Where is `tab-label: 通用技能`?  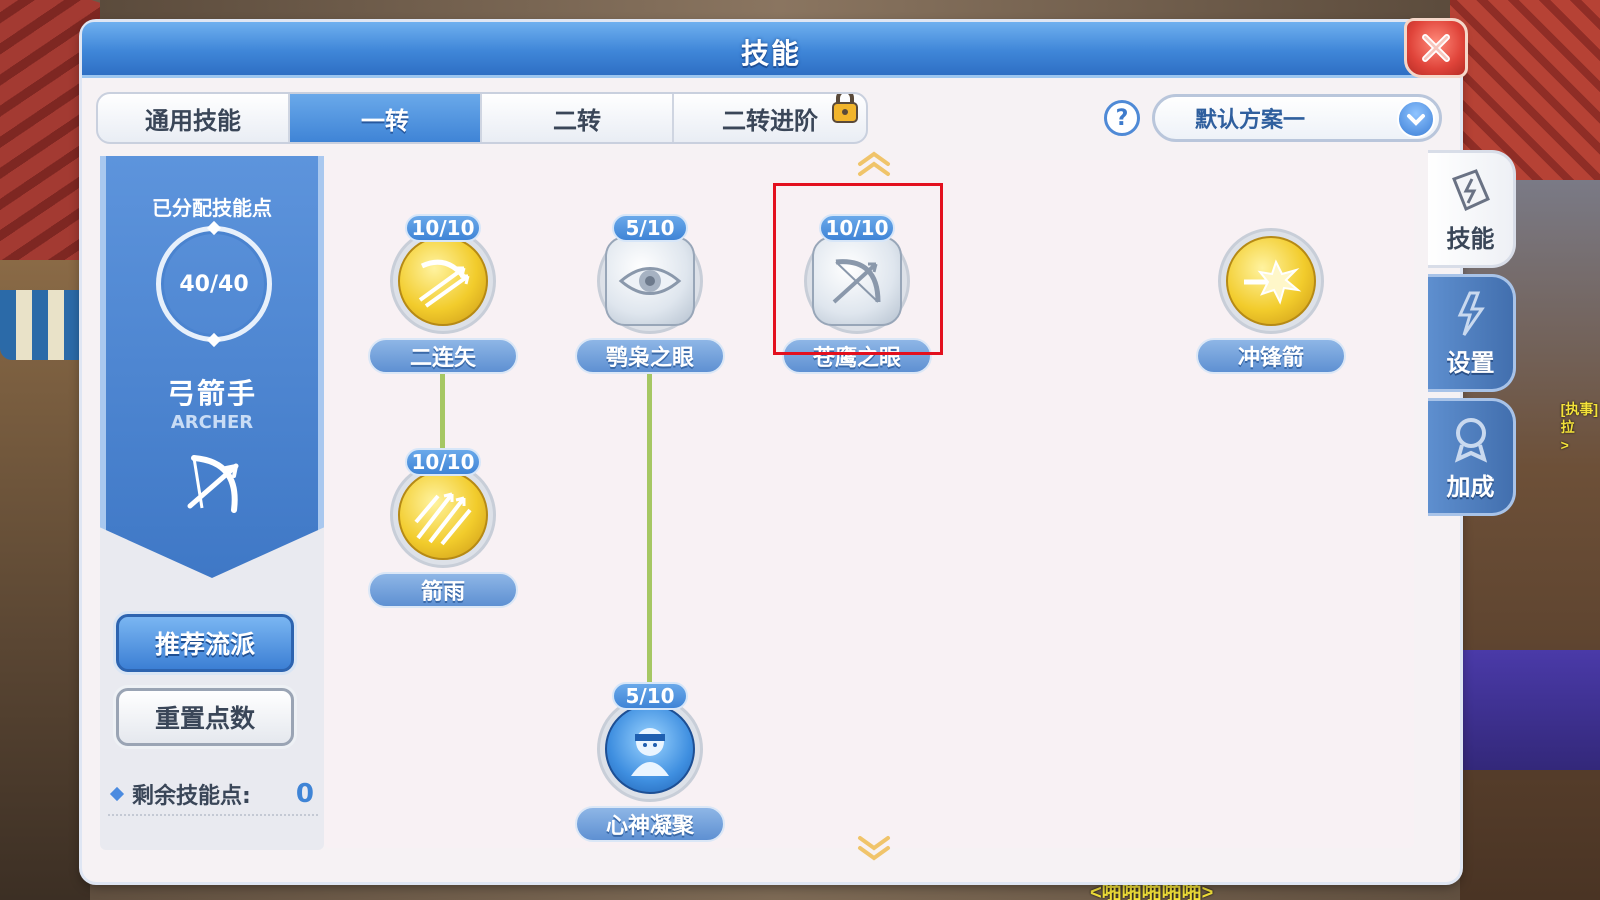 tab-label: 通用技能 is located at coordinates (193, 120).